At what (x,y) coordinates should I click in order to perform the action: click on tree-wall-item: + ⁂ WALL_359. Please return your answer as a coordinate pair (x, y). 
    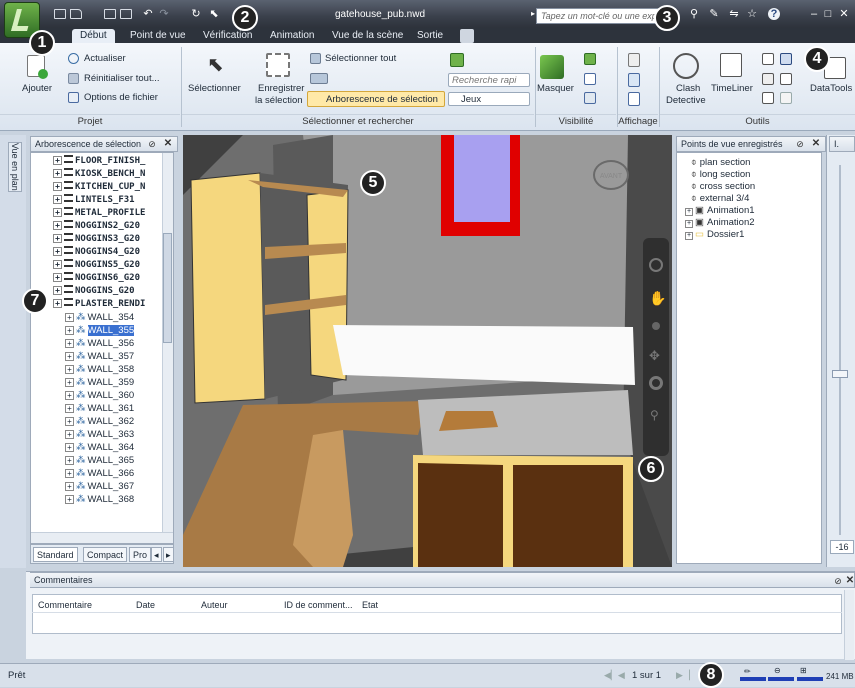
    Looking at the image, I should click on (99, 382).